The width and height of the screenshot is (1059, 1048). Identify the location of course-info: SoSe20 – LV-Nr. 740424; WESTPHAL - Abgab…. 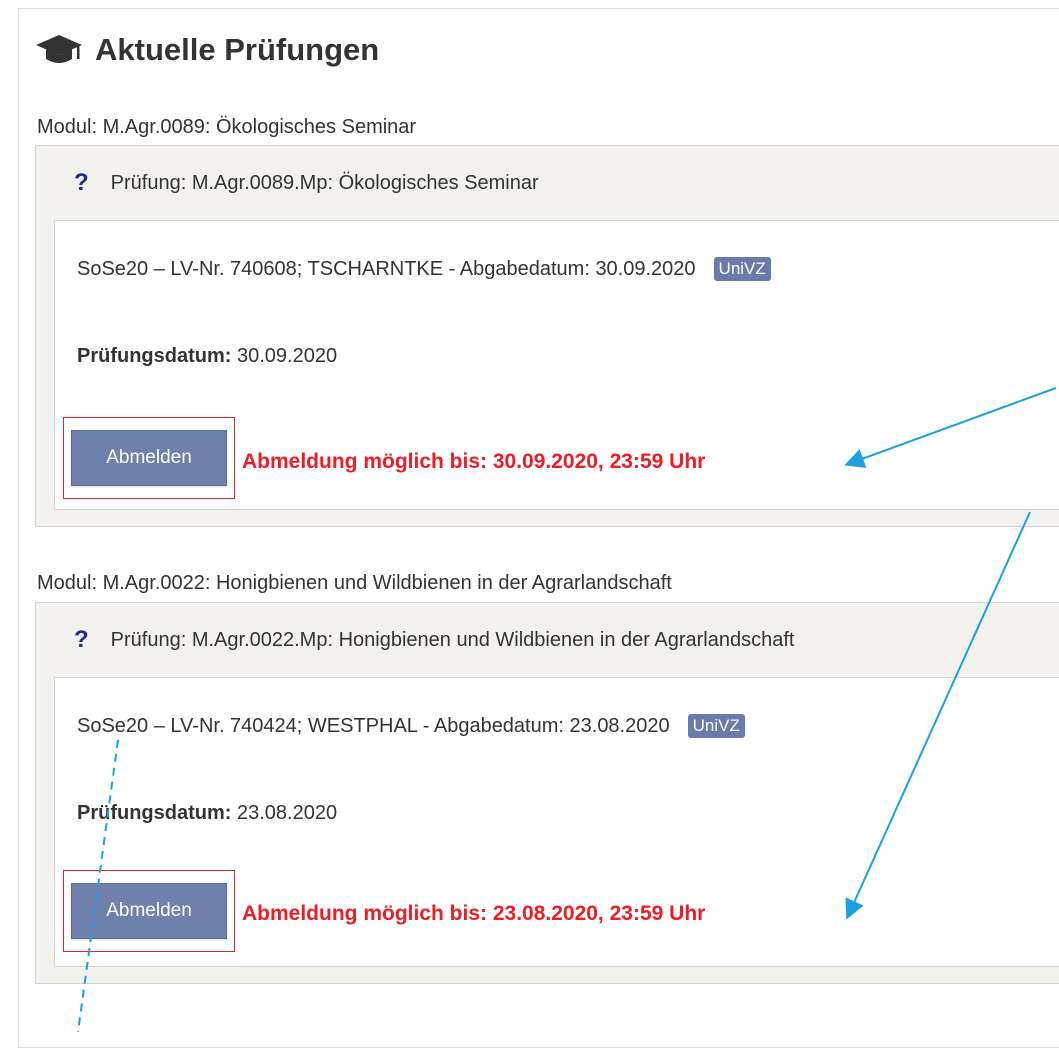
(411, 726).